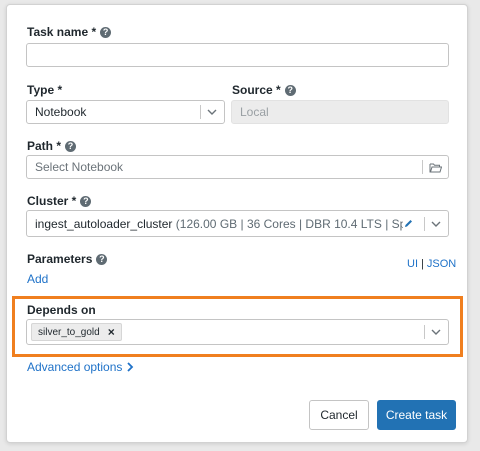 The image size is (480, 451). I want to click on cancel-button: Cancel, so click(339, 415).